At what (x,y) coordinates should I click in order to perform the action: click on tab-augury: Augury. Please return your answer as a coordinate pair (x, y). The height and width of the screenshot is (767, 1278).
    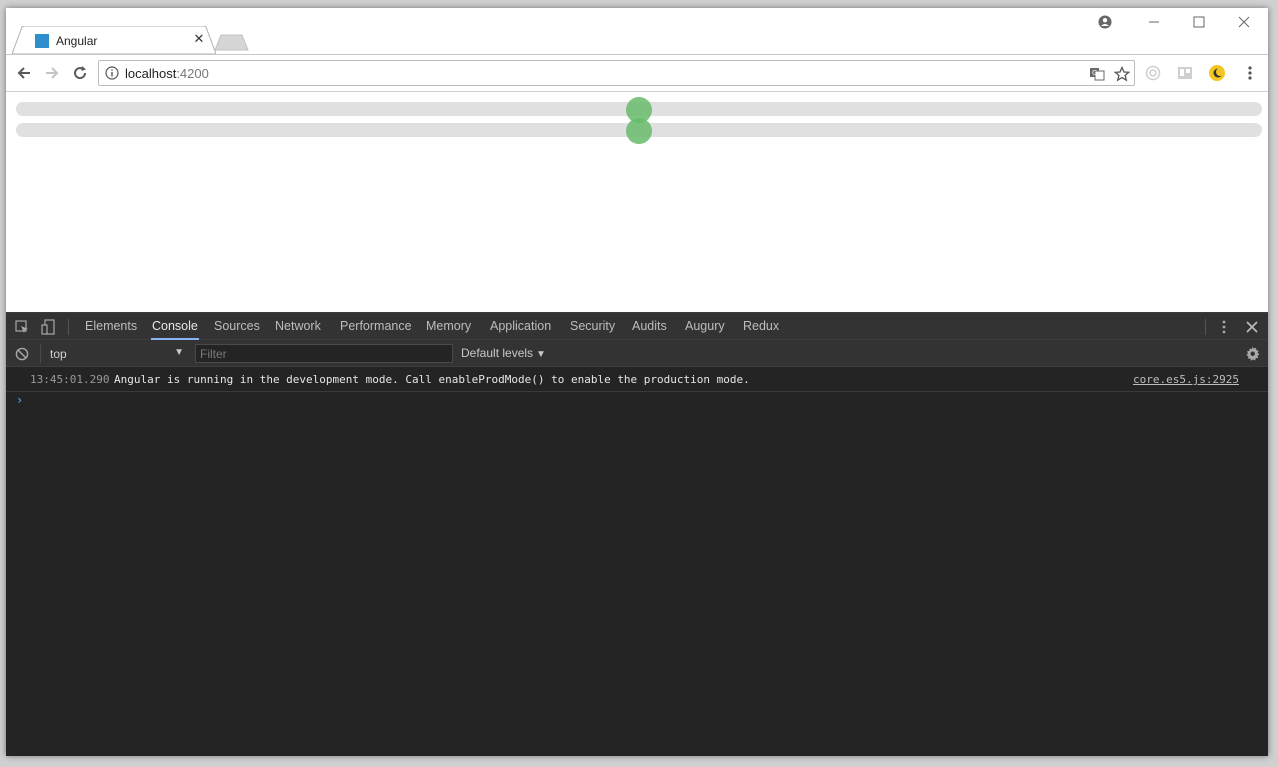
    Looking at the image, I should click on (705, 326).